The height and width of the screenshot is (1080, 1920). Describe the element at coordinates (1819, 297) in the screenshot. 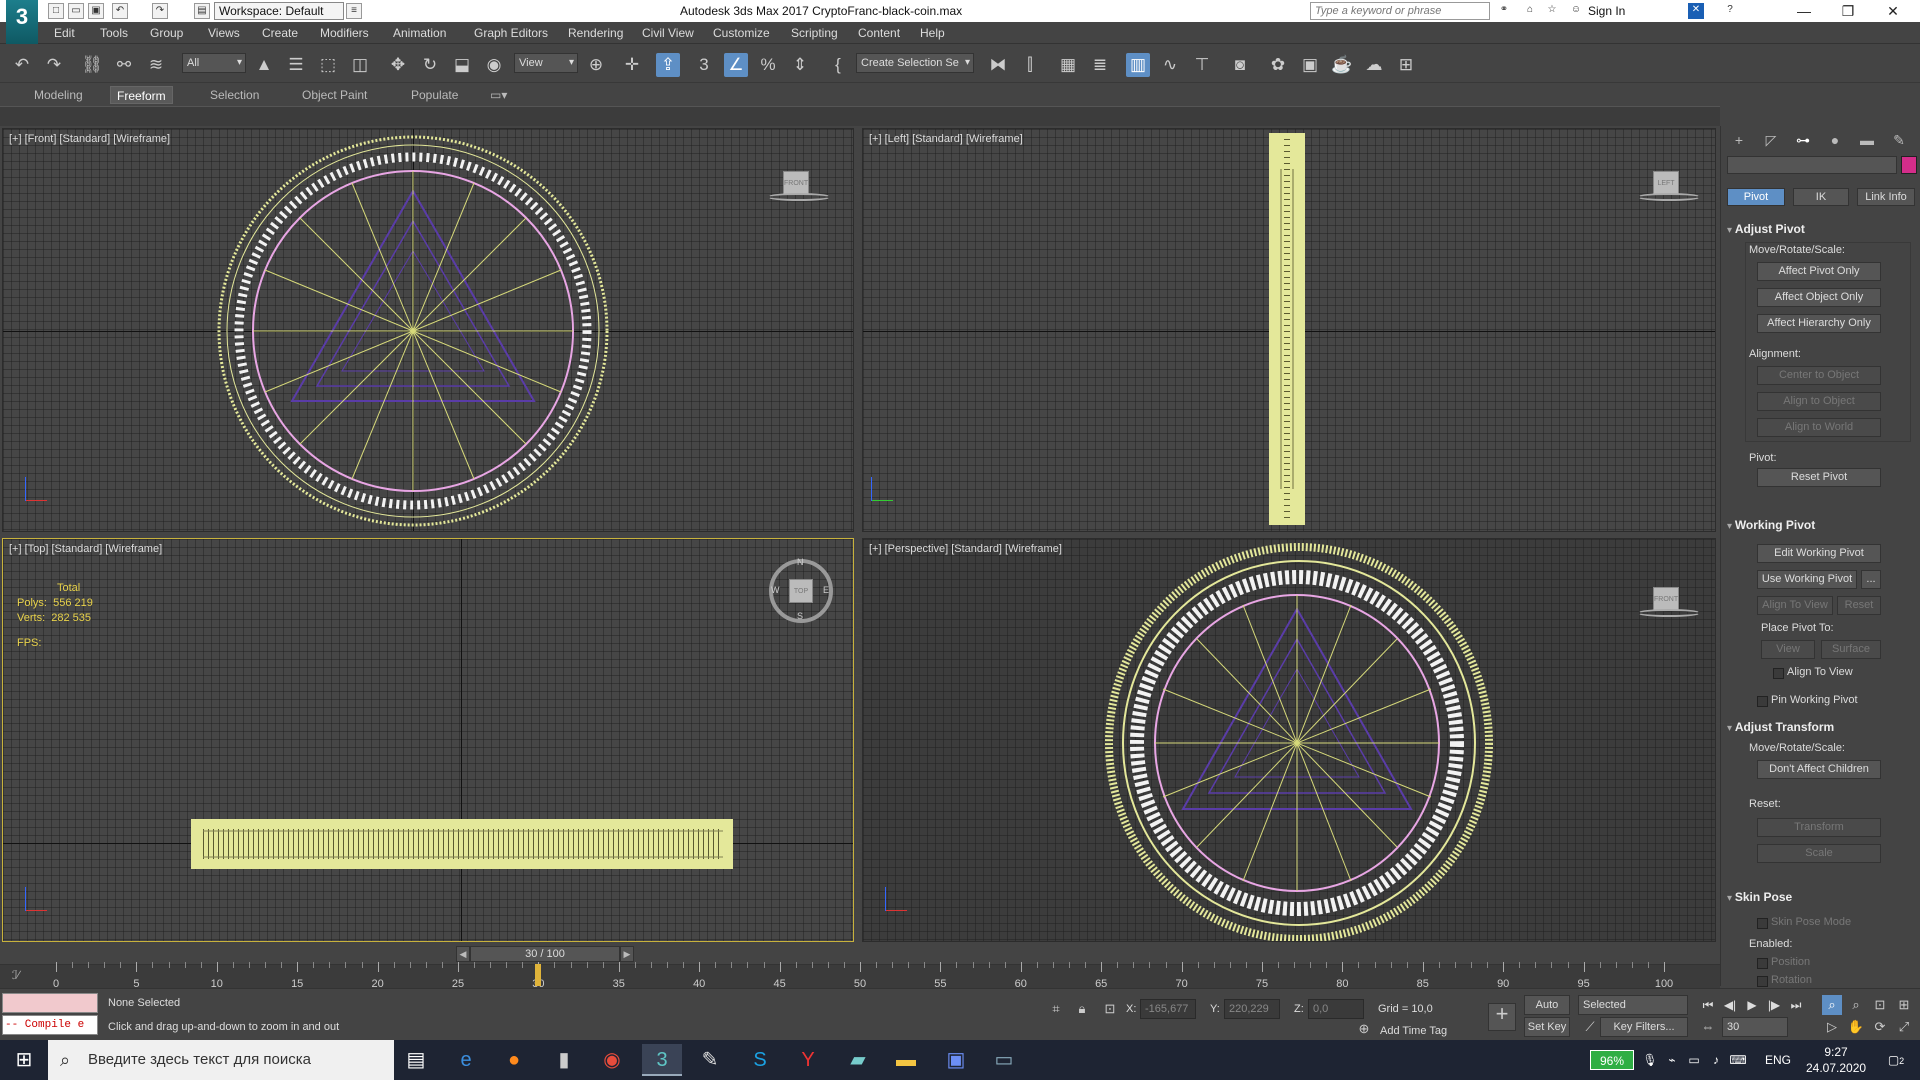

I see `affect-object-only-button: Affect Object Only` at that location.